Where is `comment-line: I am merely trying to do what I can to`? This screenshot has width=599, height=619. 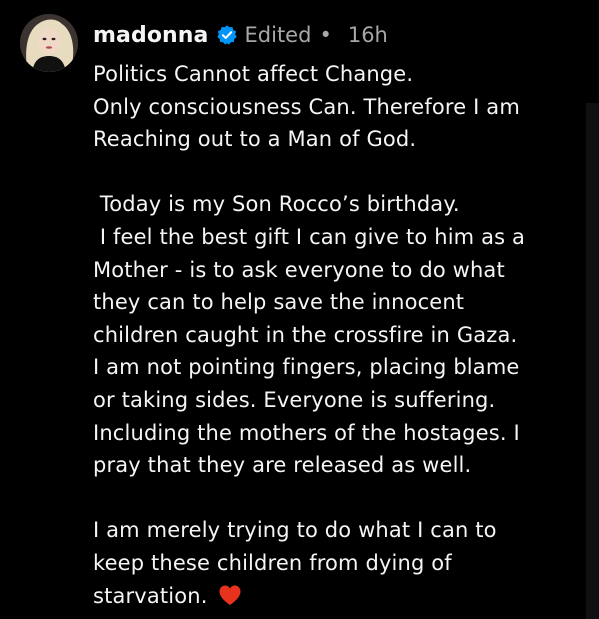
comment-line: I am merely trying to do what I can to is located at coordinates (295, 530).